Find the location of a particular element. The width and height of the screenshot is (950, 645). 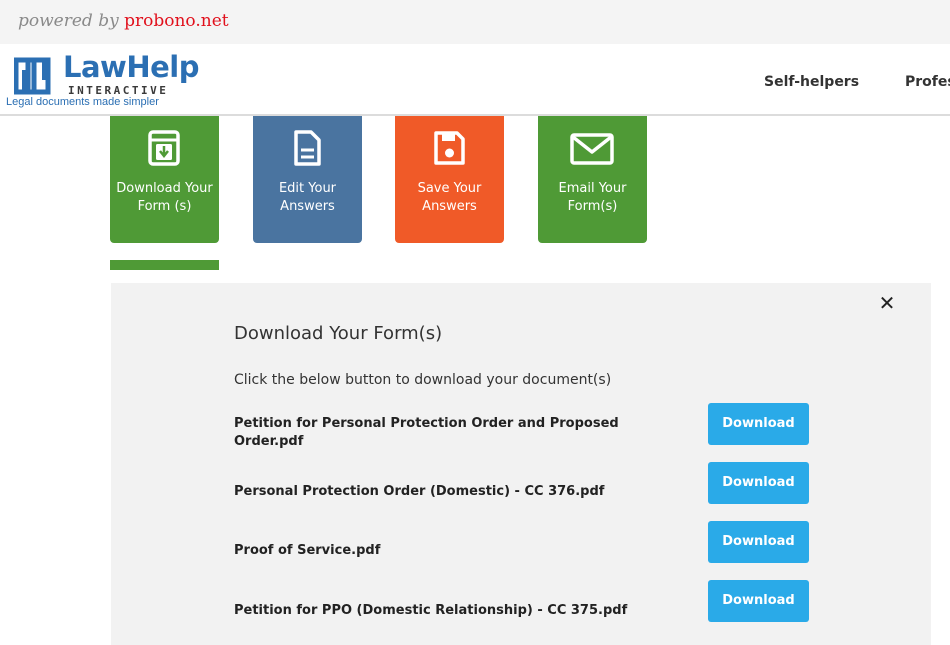

logo-law-text: Law is located at coordinates (95, 67).